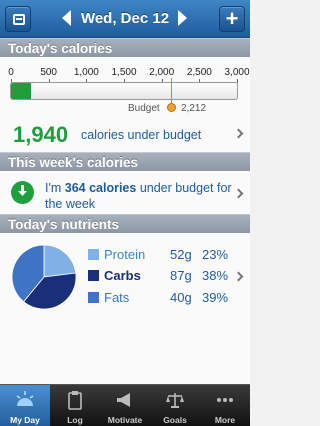  I want to click on sun-icon, so click(25, 400).